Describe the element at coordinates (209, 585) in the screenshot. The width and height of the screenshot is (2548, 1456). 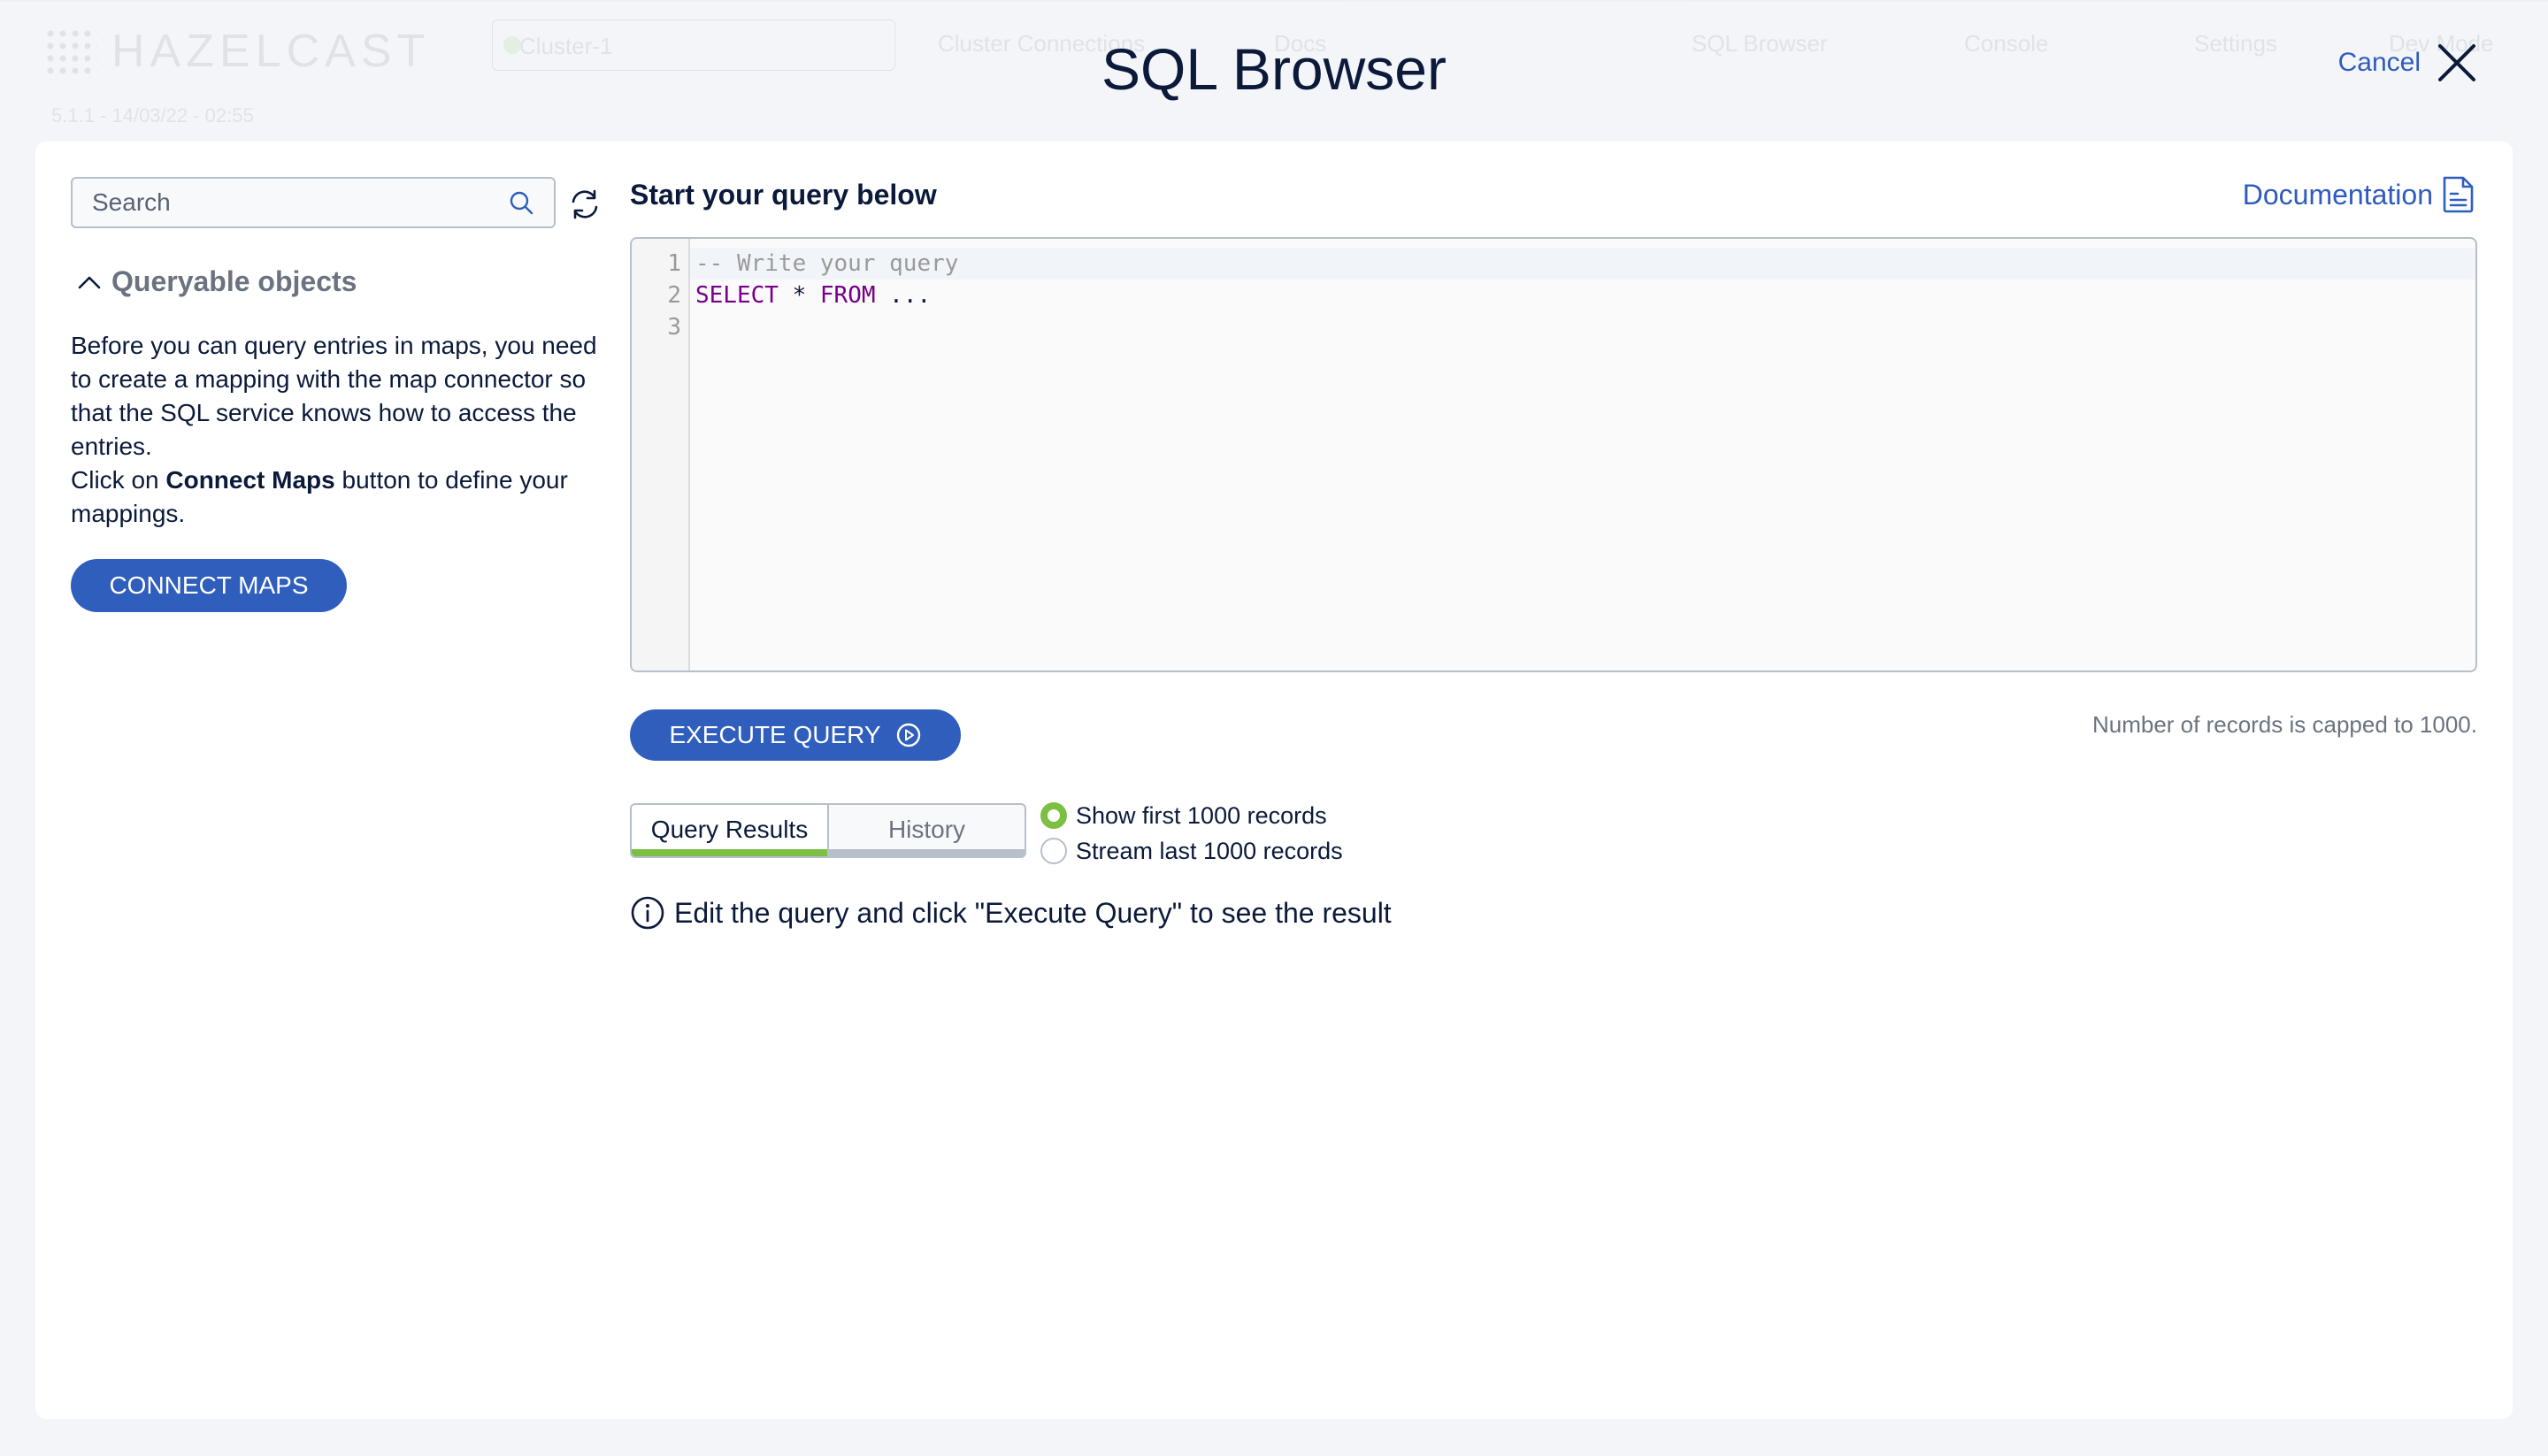
I see `connect-maps-button: CONNECT MAPS` at that location.